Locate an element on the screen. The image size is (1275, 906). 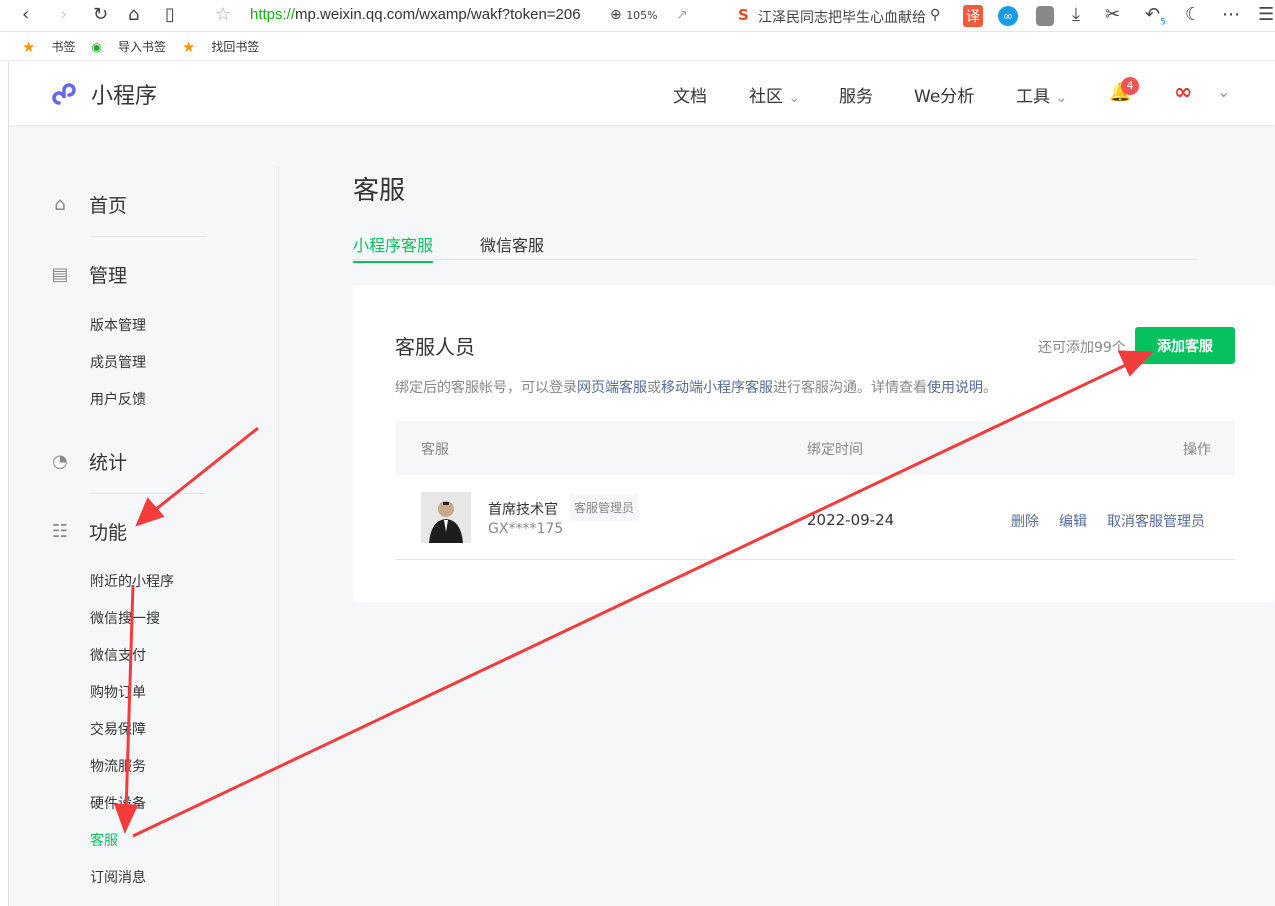
sidebar-item-pay: 微信支付 is located at coordinates (118, 655).